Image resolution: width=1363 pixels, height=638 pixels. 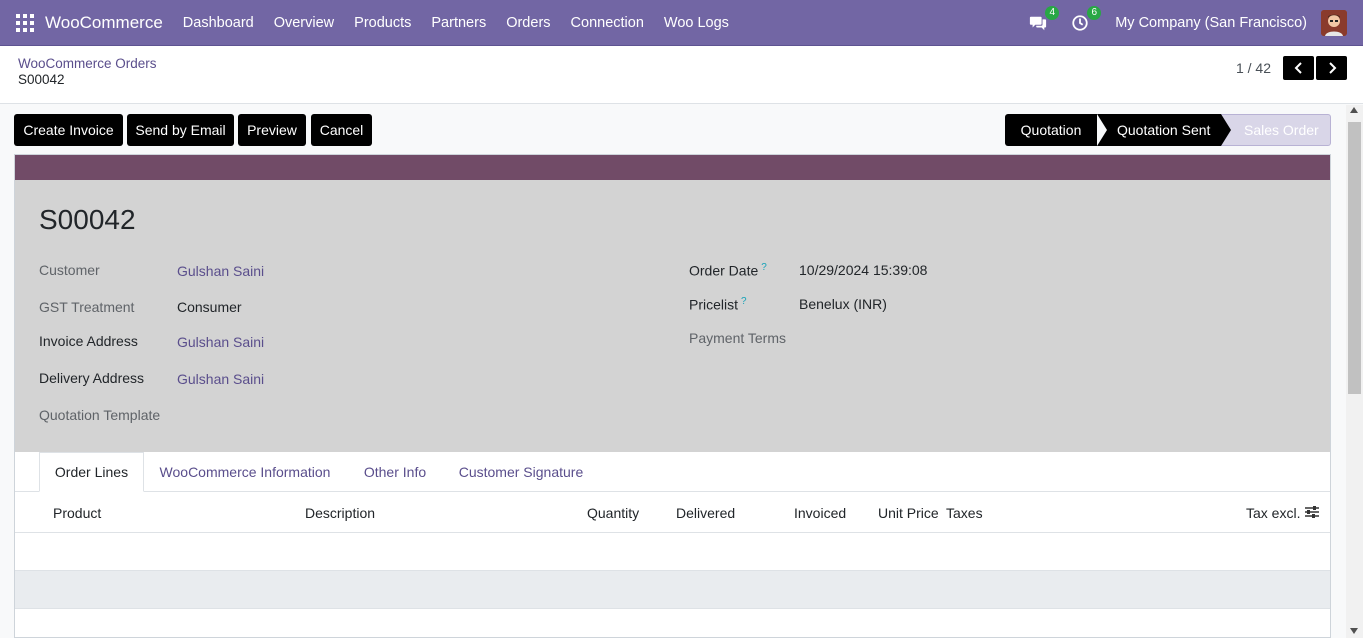 What do you see at coordinates (820, 513) in the screenshot?
I see `column-invoiced: Invoiced` at bounding box center [820, 513].